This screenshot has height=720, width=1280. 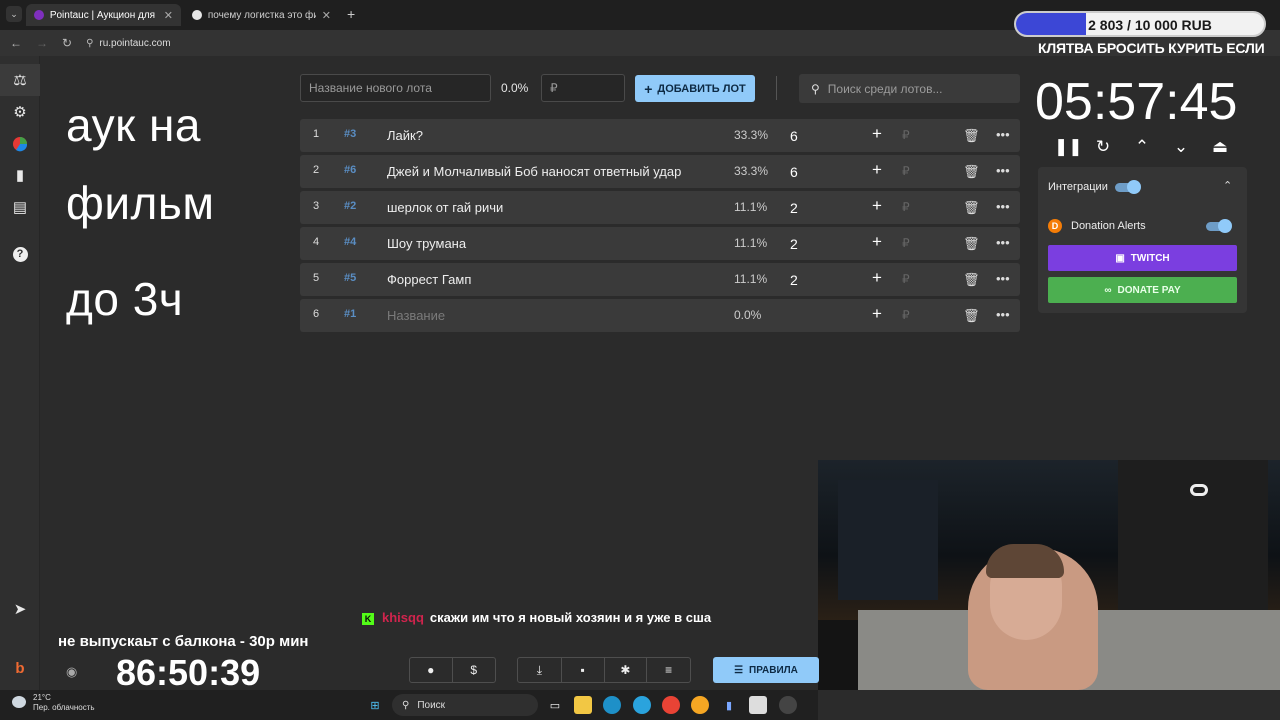 I want to click on new-tab-icon: +, so click(x=351, y=14).